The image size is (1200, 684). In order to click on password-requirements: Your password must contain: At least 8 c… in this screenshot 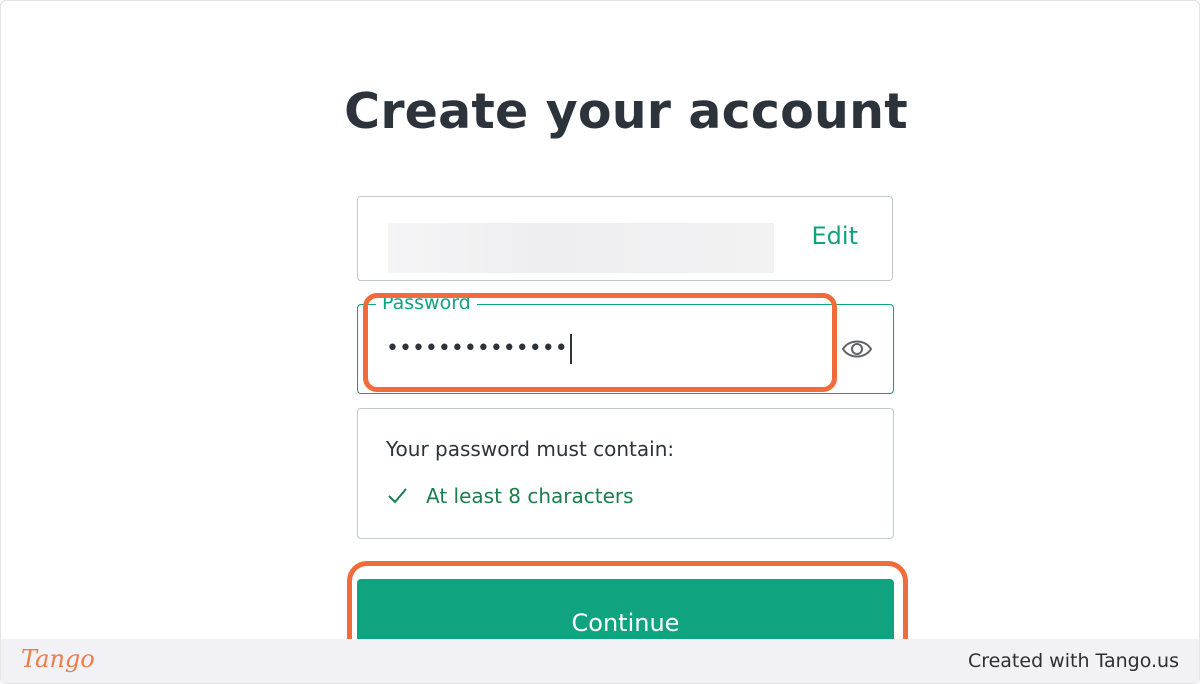, I will do `click(625, 473)`.